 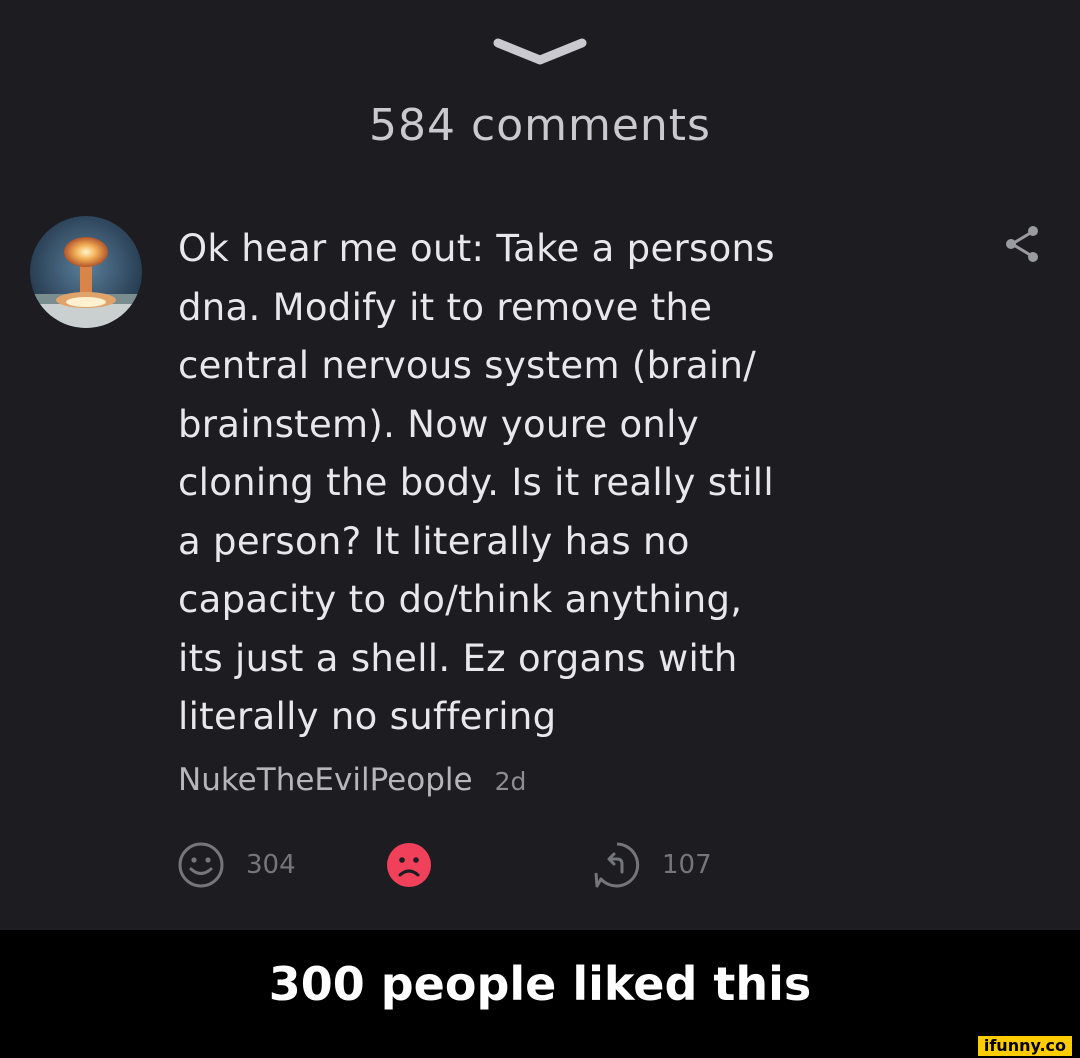 What do you see at coordinates (510, 781) in the screenshot?
I see `comment-age: 2d` at bounding box center [510, 781].